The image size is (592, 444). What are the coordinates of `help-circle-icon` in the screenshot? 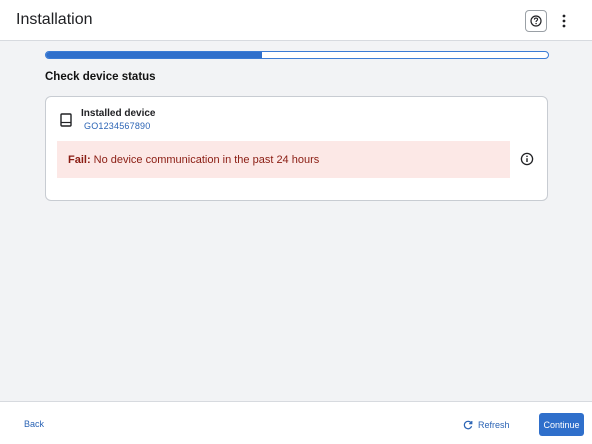 It's located at (536, 21).